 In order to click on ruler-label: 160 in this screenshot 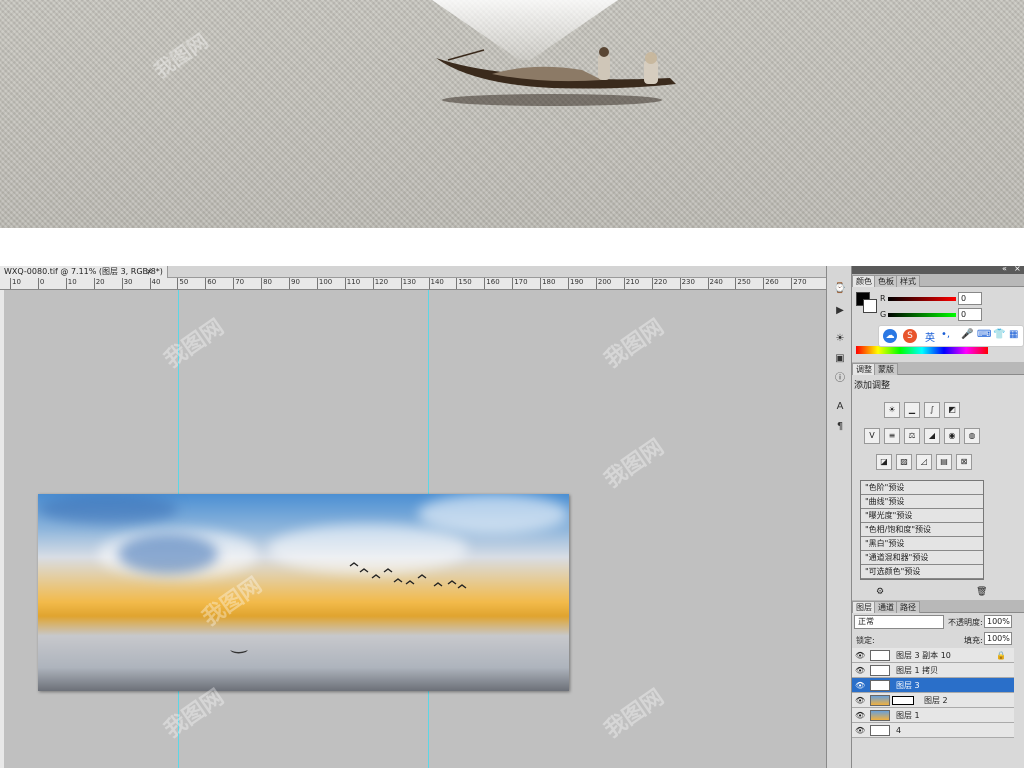, I will do `click(493, 282)`.